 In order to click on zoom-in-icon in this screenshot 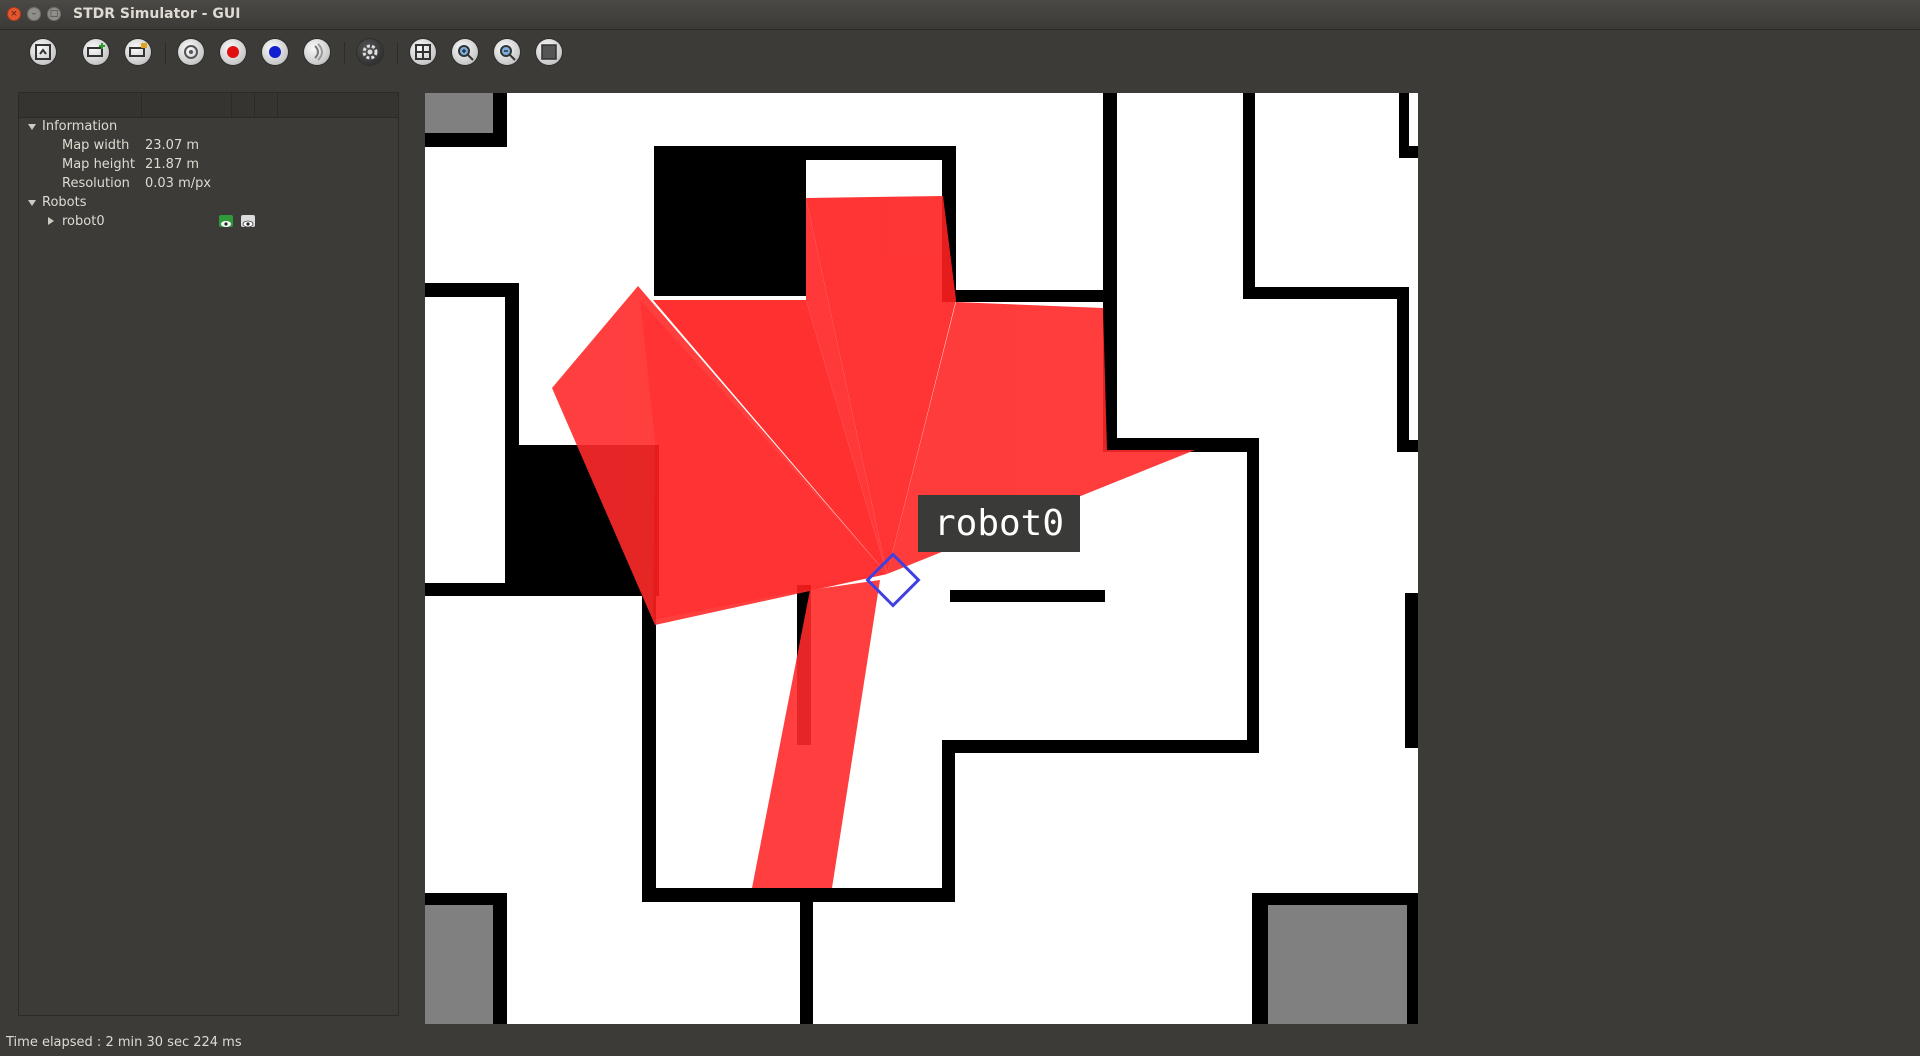, I will do `click(466, 53)`.